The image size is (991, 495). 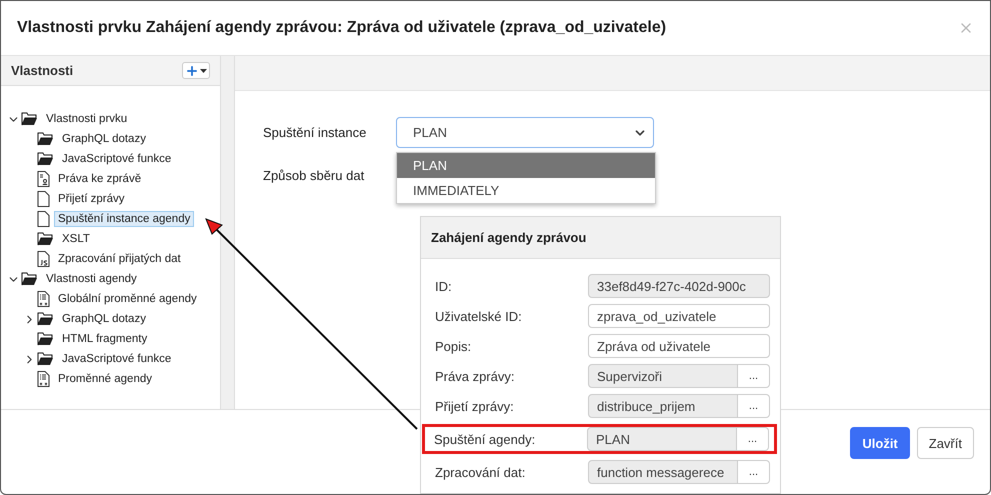 I want to click on tree-item: Globální proměnné agendy, so click(x=127, y=299).